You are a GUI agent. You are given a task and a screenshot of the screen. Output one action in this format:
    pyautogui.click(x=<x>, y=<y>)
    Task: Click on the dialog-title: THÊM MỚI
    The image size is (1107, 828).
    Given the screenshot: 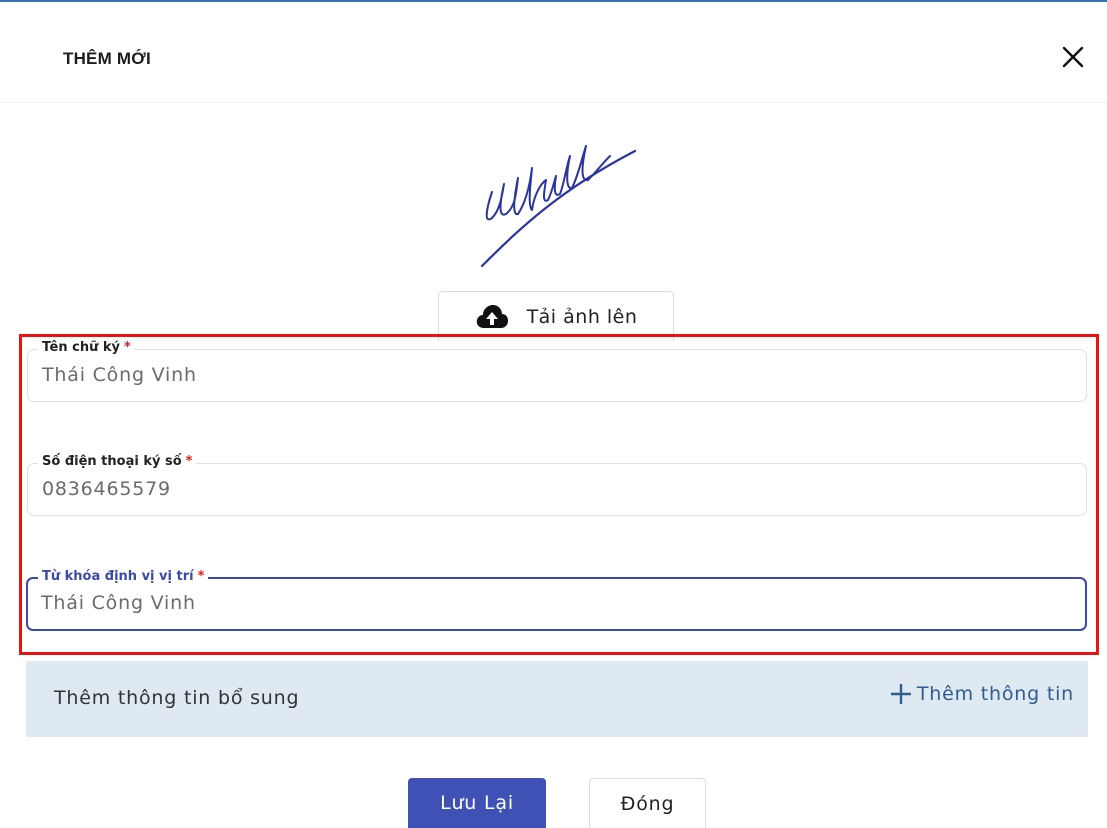 What is the action you would take?
    pyautogui.click(x=107, y=58)
    